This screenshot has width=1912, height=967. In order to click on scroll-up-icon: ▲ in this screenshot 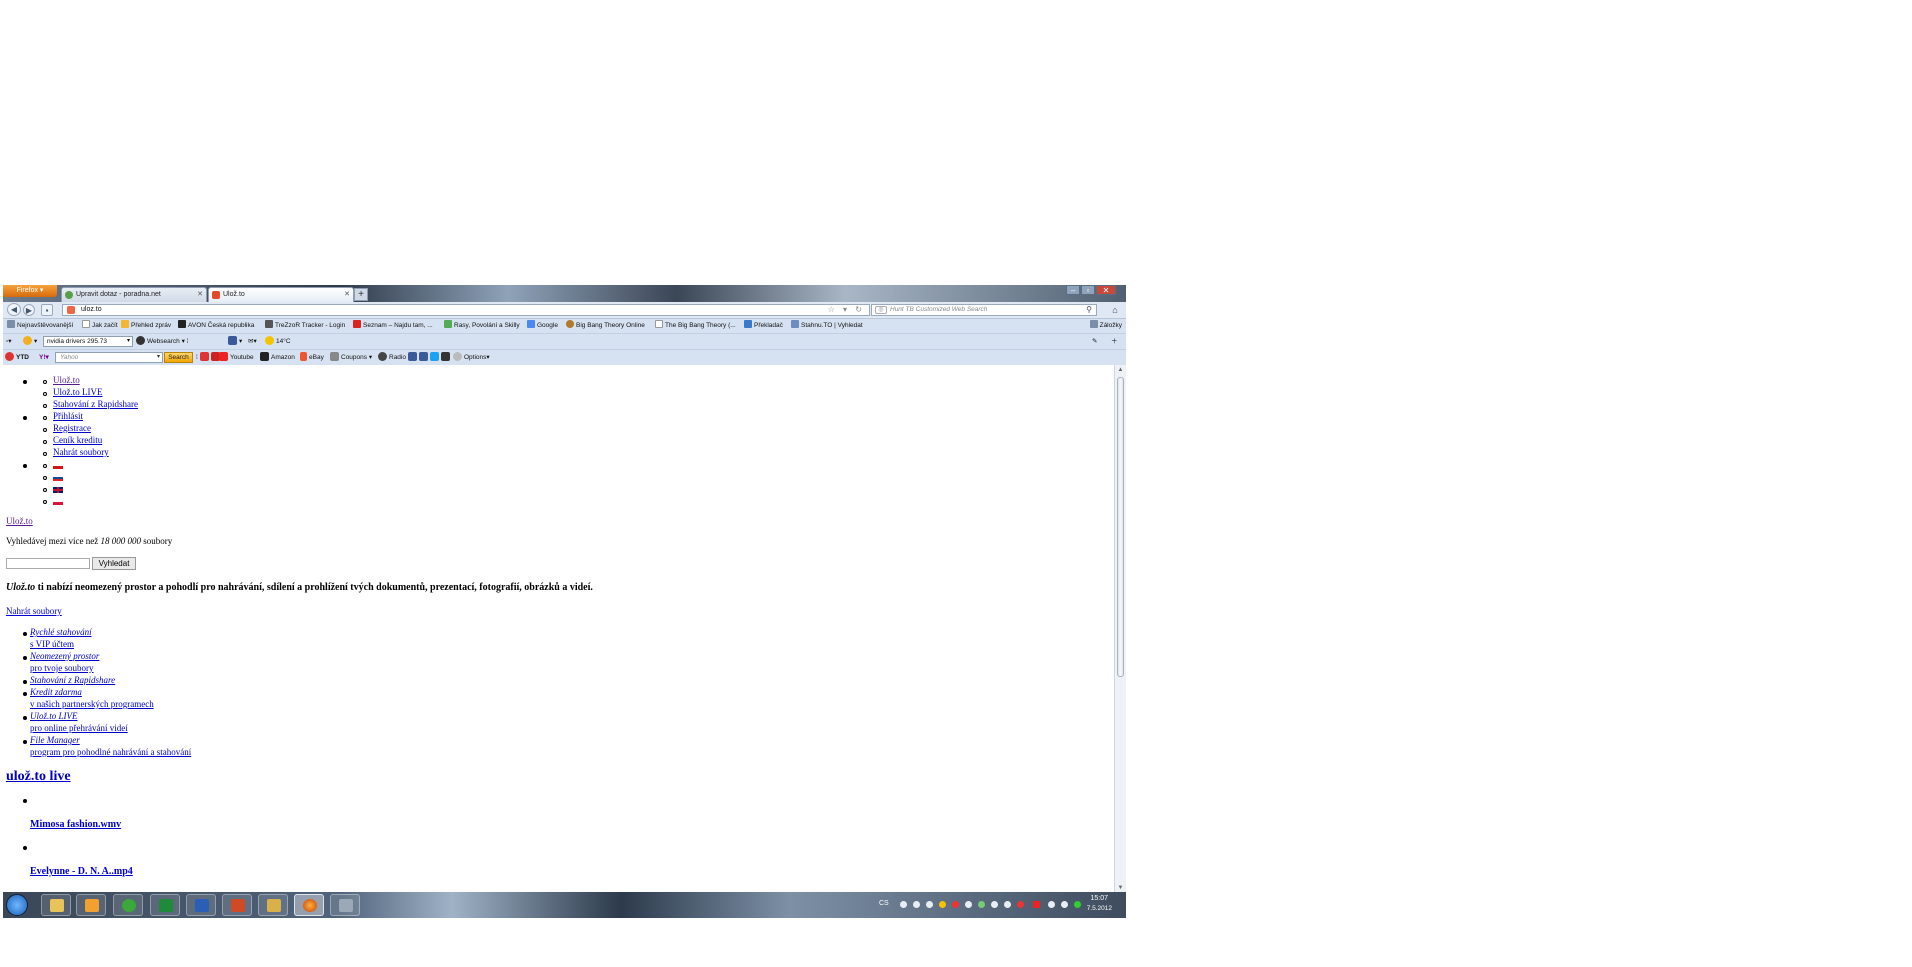, I will do `click(1120, 370)`.